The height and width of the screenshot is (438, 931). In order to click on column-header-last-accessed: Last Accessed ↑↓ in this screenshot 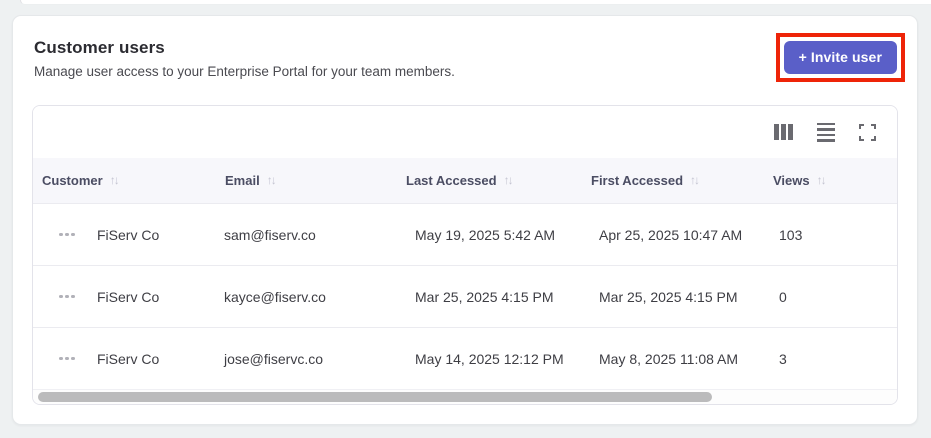, I will do `click(490, 181)`.